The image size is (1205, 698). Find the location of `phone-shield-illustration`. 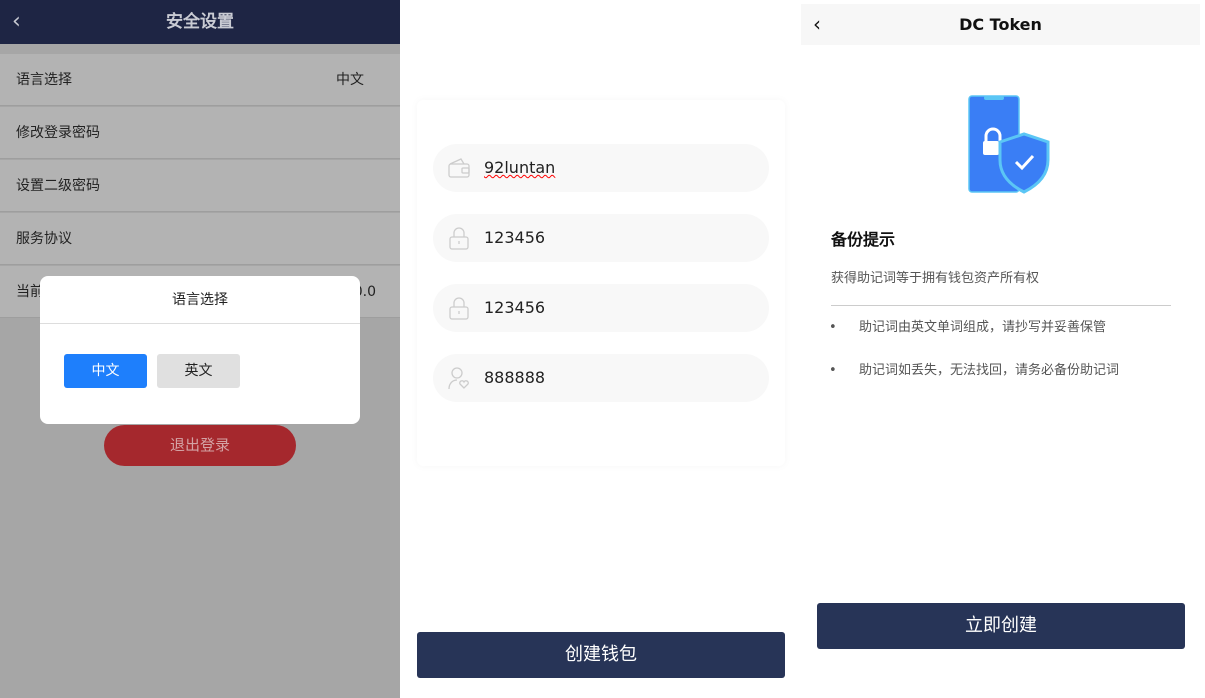

phone-shield-illustration is located at coordinates (1009, 144).